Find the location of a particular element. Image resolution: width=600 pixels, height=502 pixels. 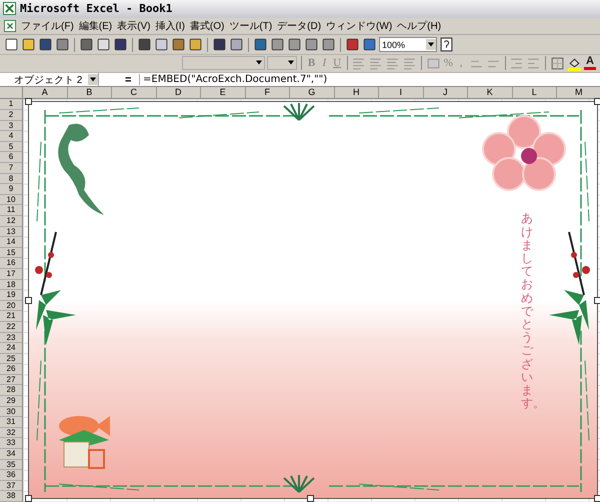

menu-item: 編集(E) is located at coordinates (95, 26).